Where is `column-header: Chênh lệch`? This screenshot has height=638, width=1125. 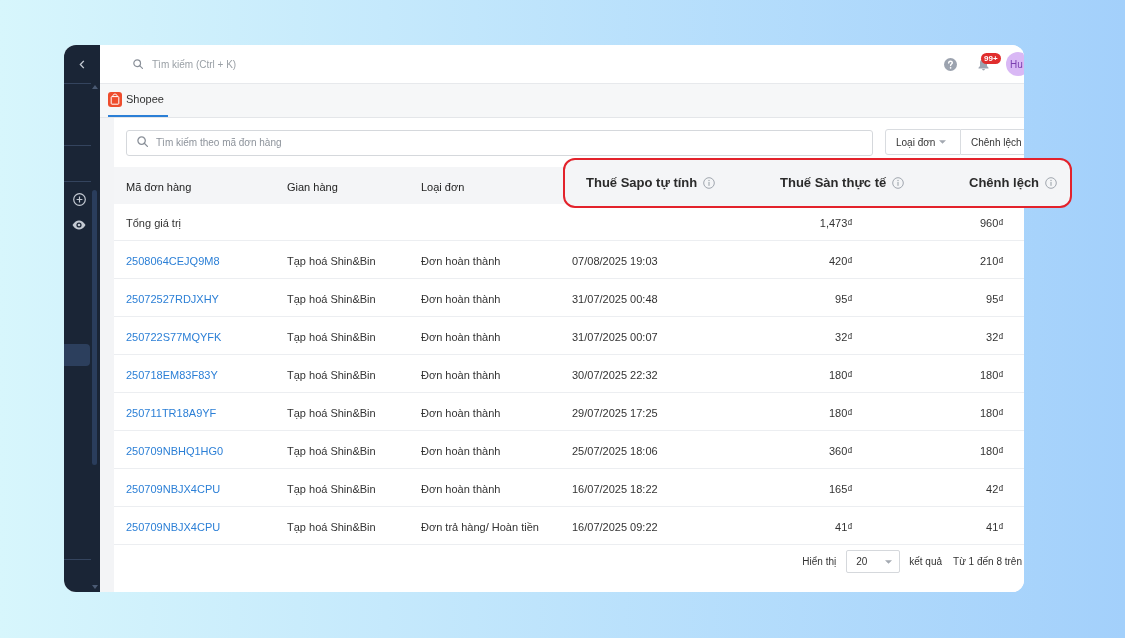
column-header: Chênh lệch is located at coordinates (1004, 183).